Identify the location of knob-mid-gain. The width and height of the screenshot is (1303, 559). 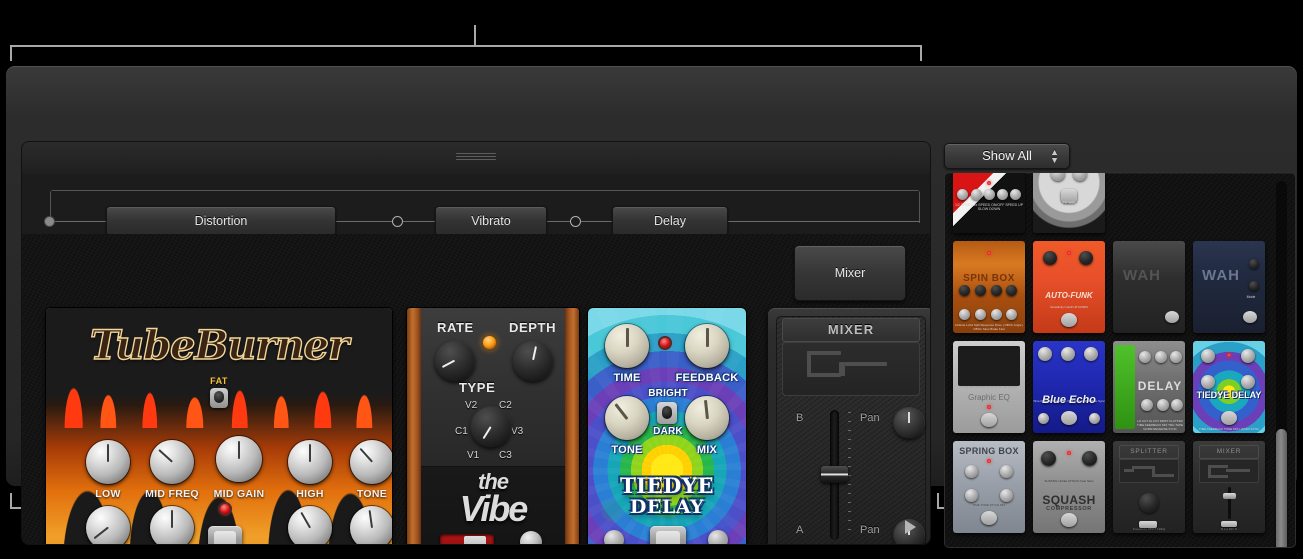
(239, 459).